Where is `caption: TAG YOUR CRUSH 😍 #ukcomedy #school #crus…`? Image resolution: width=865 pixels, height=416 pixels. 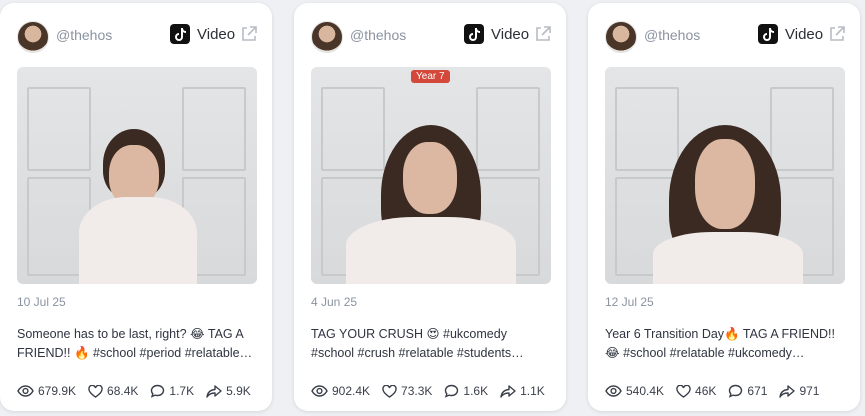
caption: TAG YOUR CRUSH 😍 #ukcomedy #school #crus… is located at coordinates (417, 343).